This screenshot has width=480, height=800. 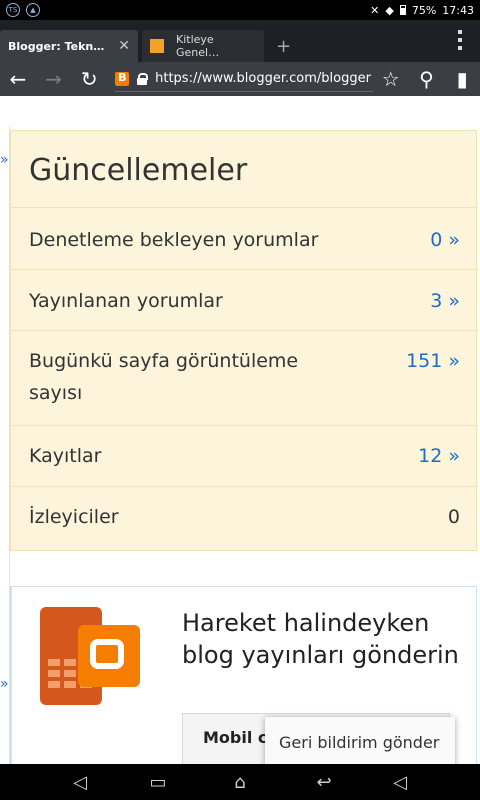 What do you see at coordinates (240, 10) in the screenshot?
I see `status-bar: TS ▲ ✕ ◆ 75% 17:43` at bounding box center [240, 10].